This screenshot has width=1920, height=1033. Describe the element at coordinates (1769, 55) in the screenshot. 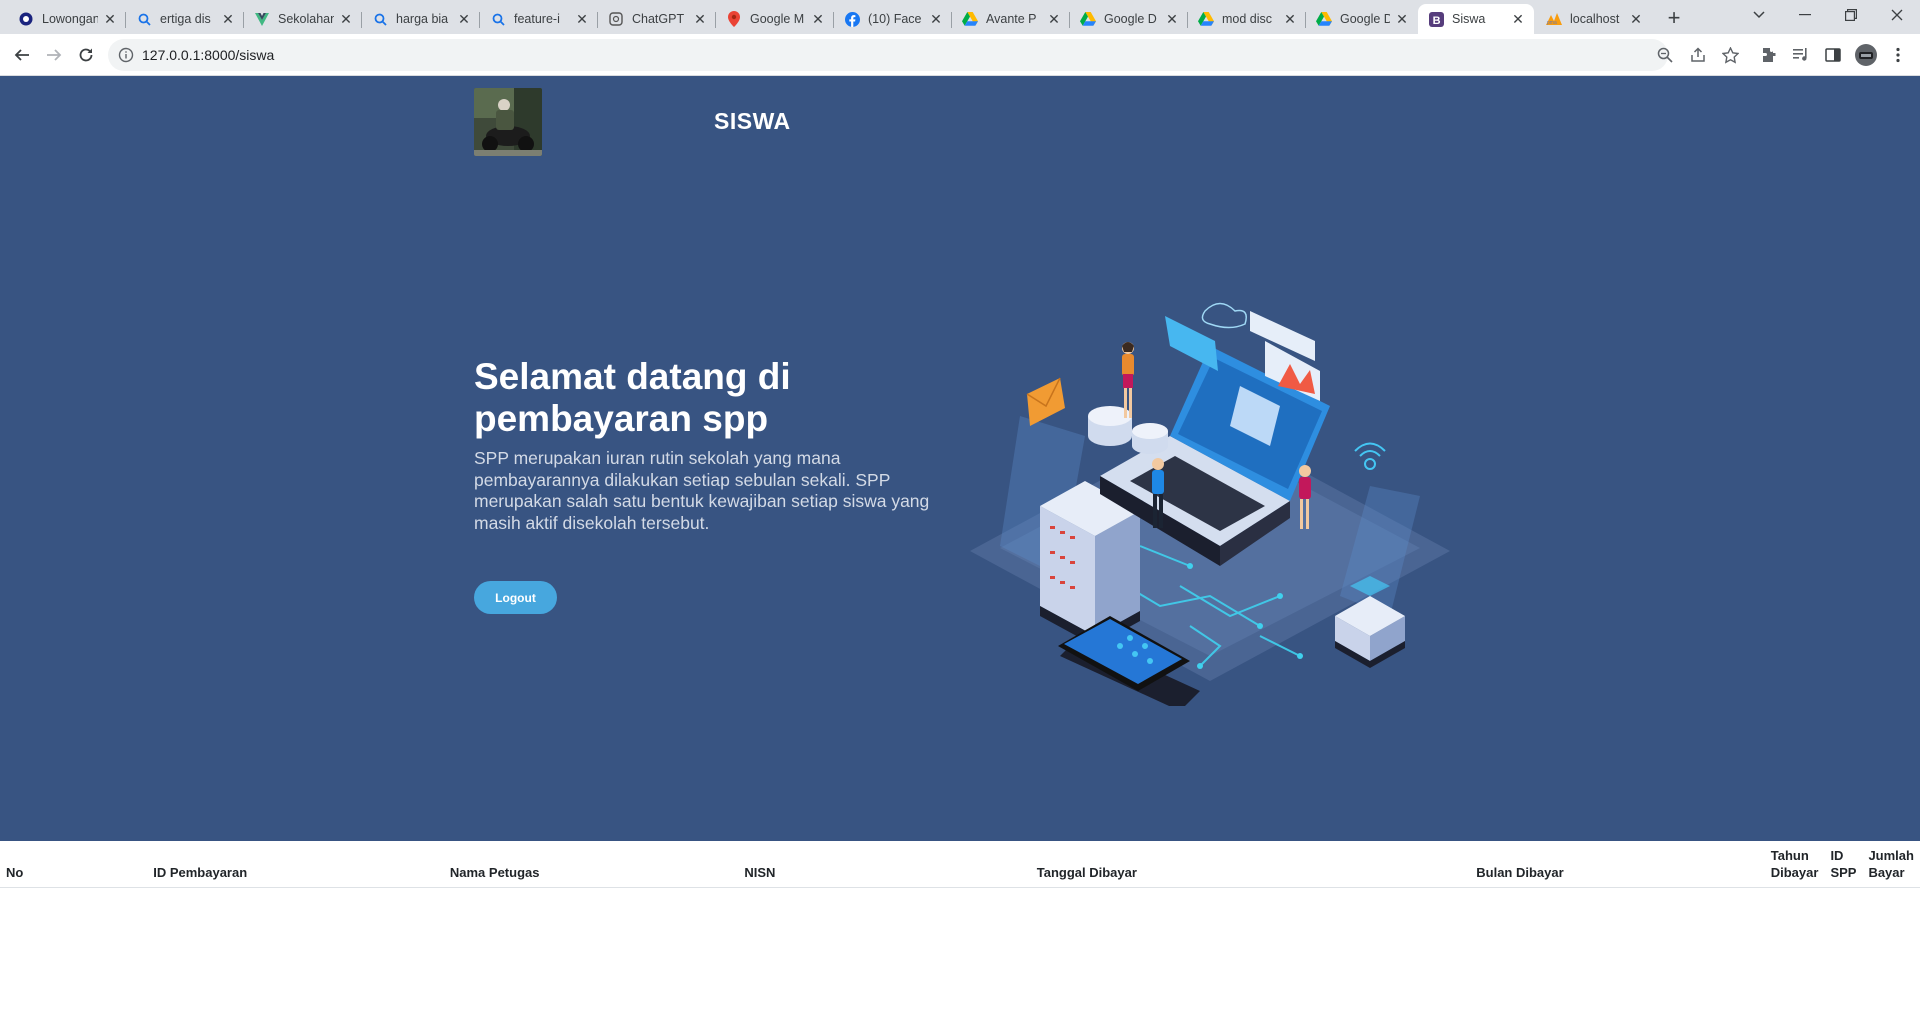

I see `extensions-icon` at that location.